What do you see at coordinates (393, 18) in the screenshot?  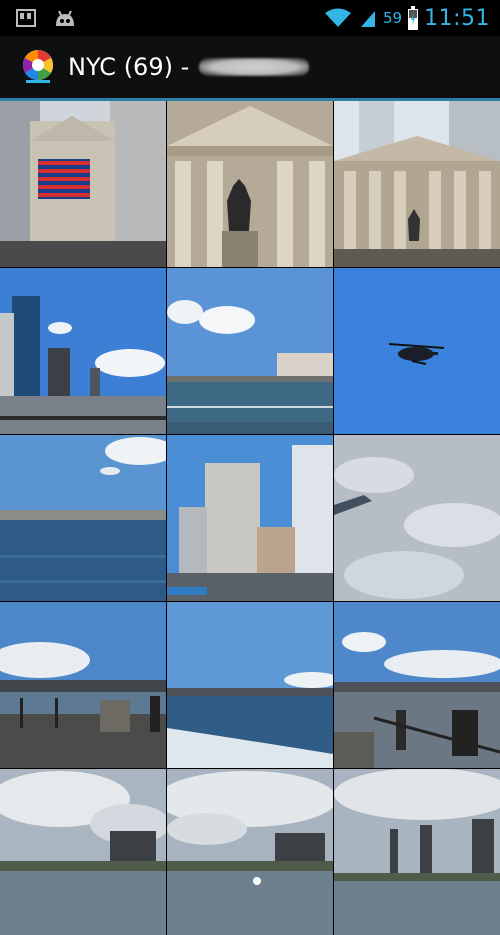 I see `battery-percent: 59` at bounding box center [393, 18].